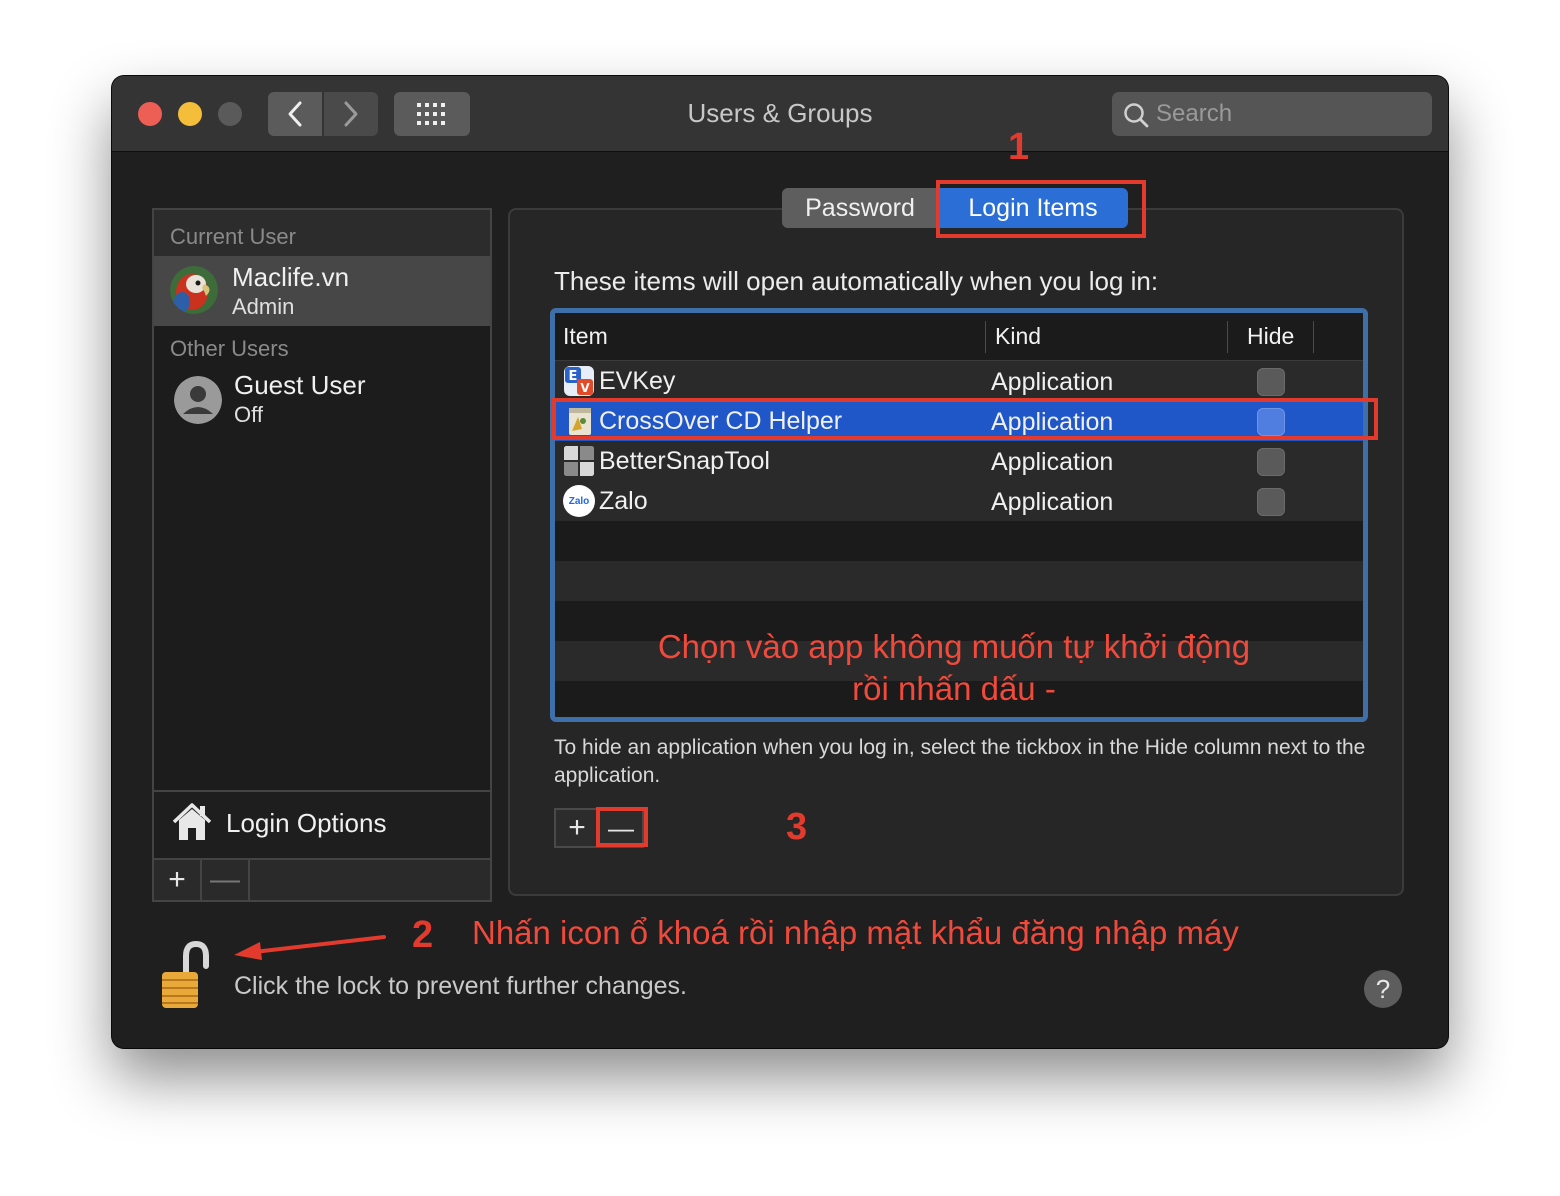 The height and width of the screenshot is (1196, 1560). What do you see at coordinates (229, 348) in the screenshot?
I see `other-users-header: Other Users` at bounding box center [229, 348].